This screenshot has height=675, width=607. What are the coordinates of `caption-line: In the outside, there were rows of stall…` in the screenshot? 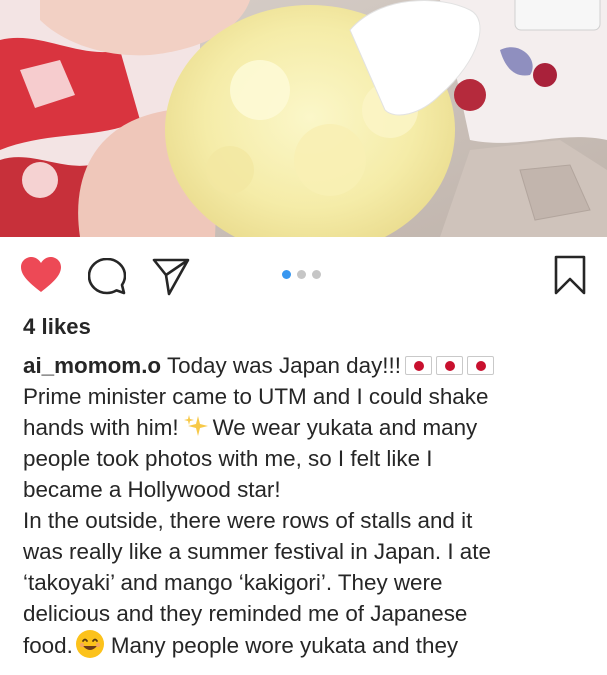 It's located at (305, 520).